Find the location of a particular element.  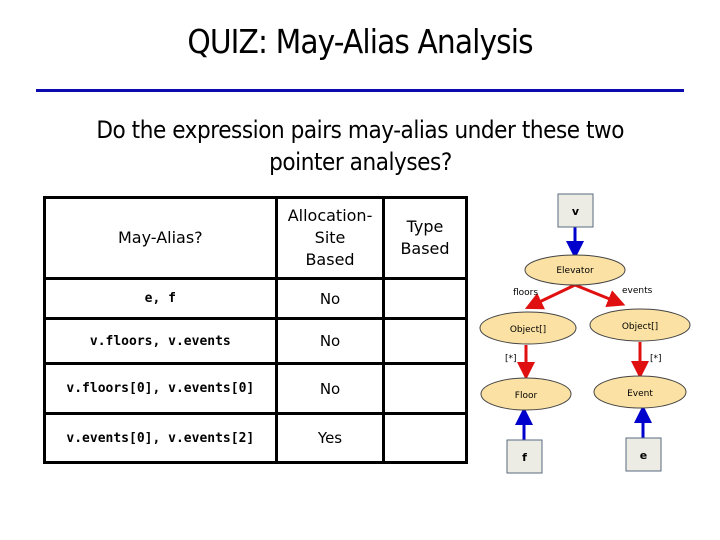

obj-label-floor: Floor is located at coordinates (526, 396).